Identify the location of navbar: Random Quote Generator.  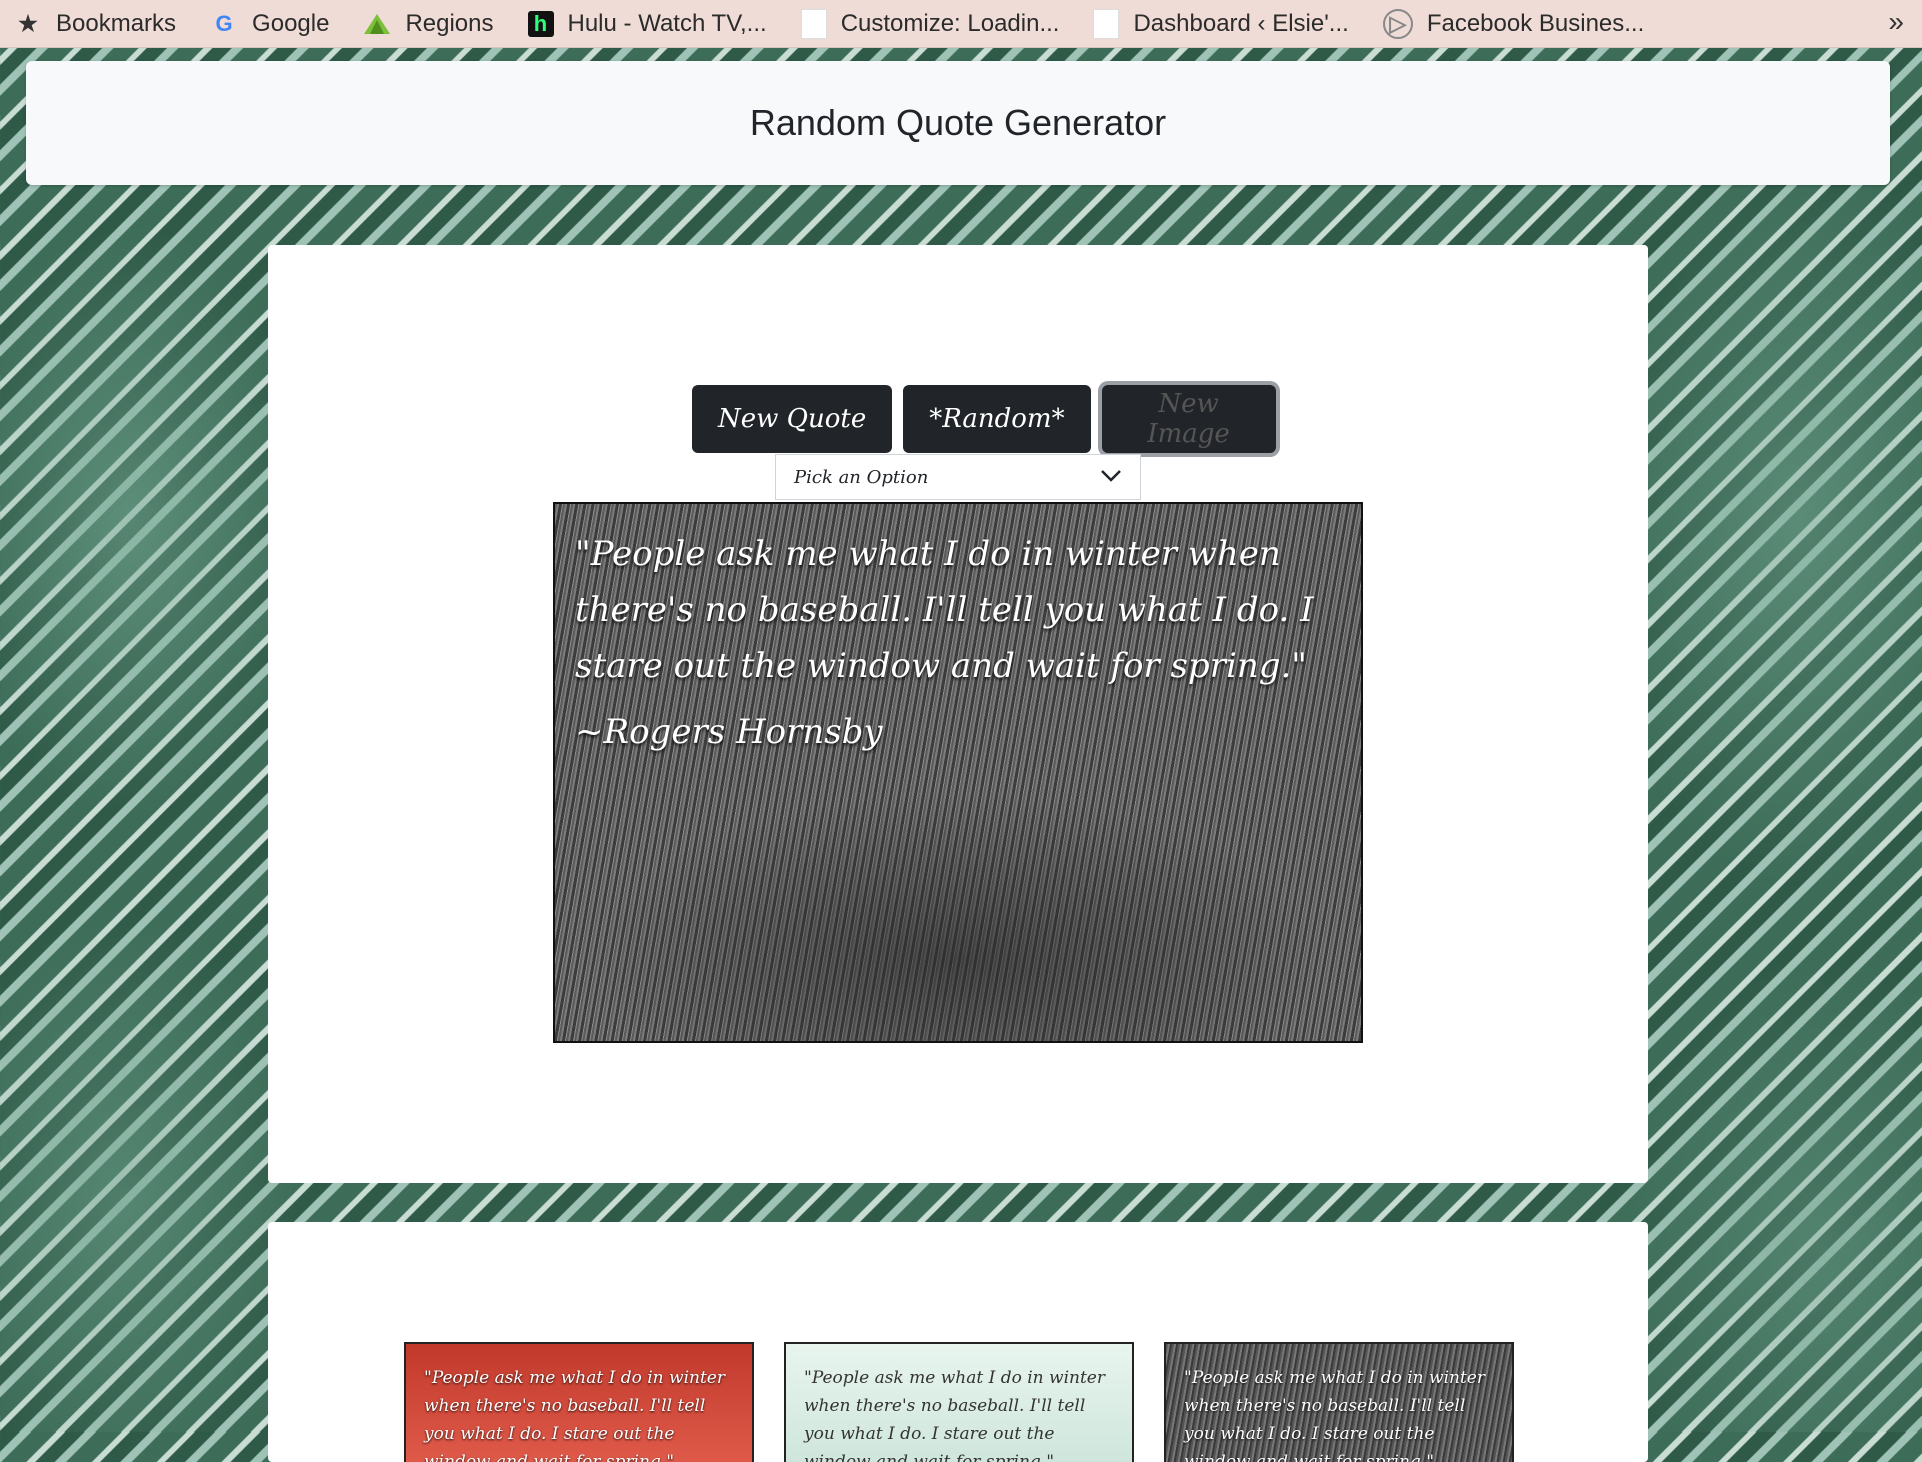
(958, 123).